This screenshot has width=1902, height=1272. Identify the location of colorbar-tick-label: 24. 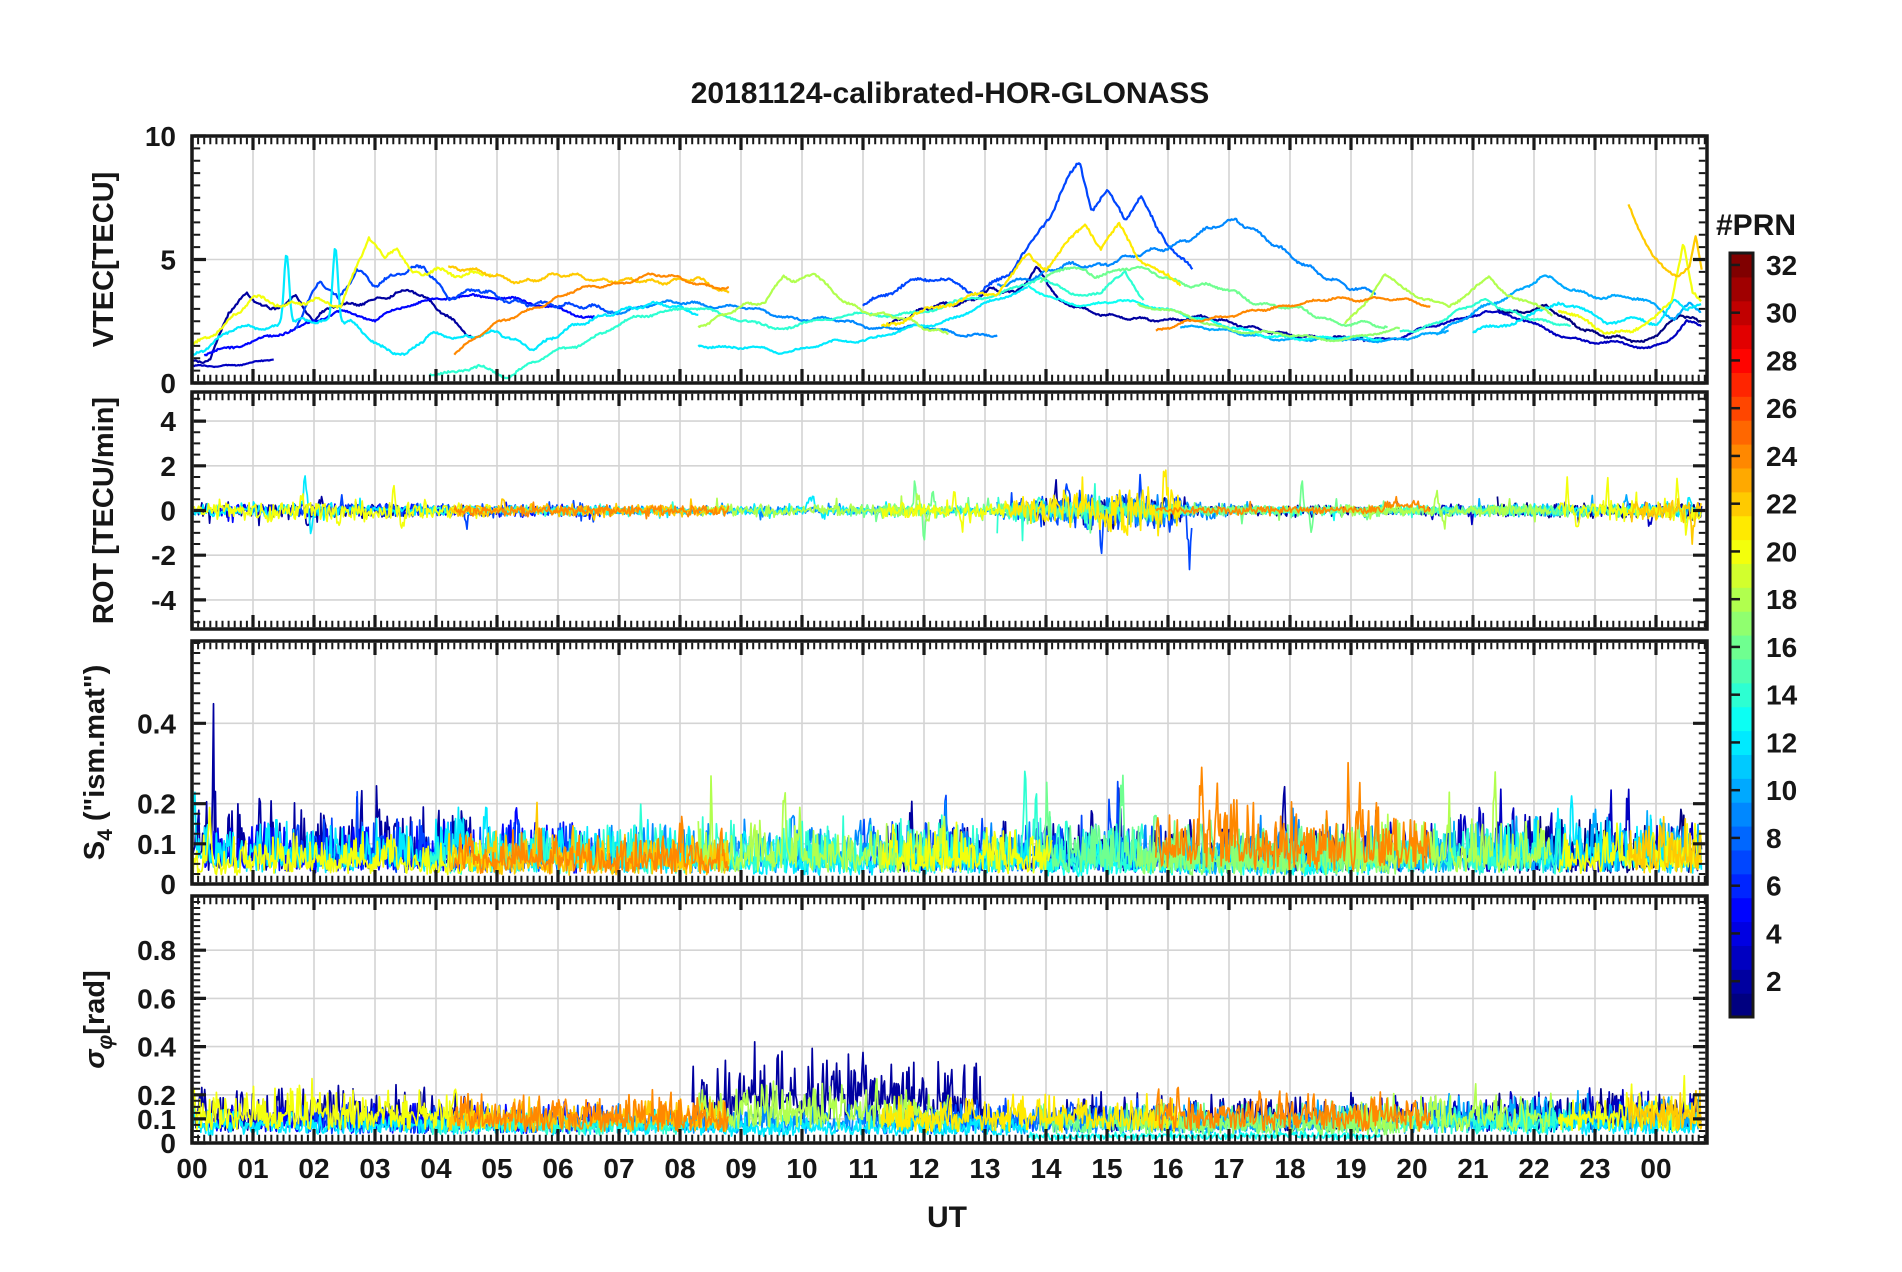
(1782, 456).